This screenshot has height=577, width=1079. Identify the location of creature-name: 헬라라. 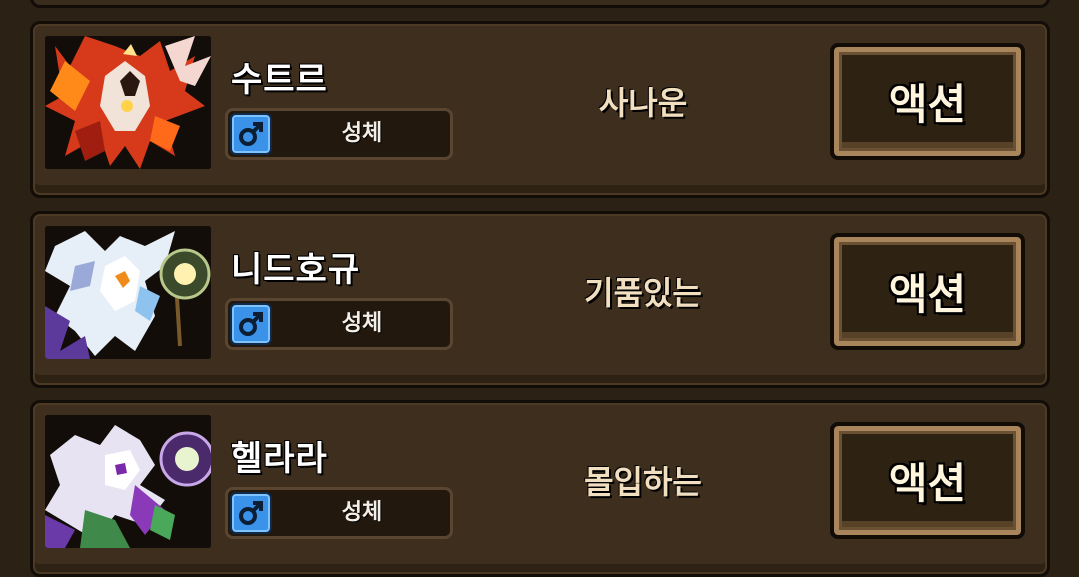
(279, 459).